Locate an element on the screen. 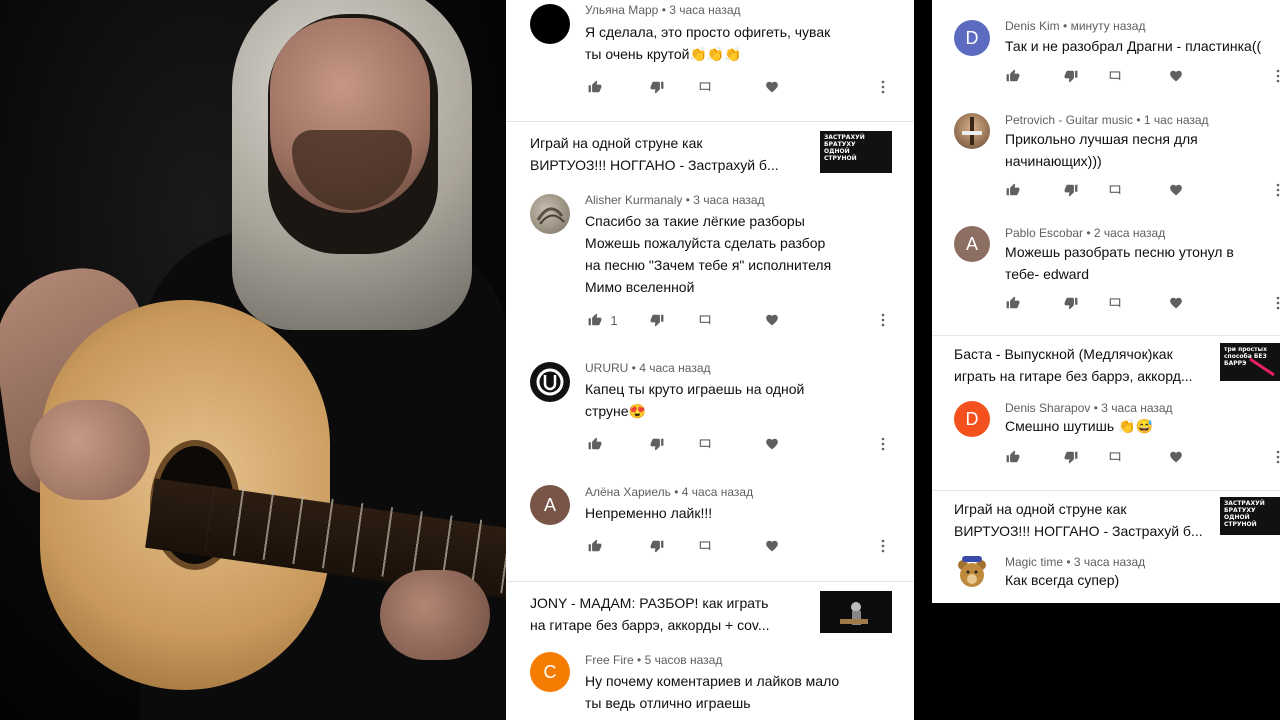 This screenshot has width=1280, height=720. video-thumbnail is located at coordinates (856, 612).